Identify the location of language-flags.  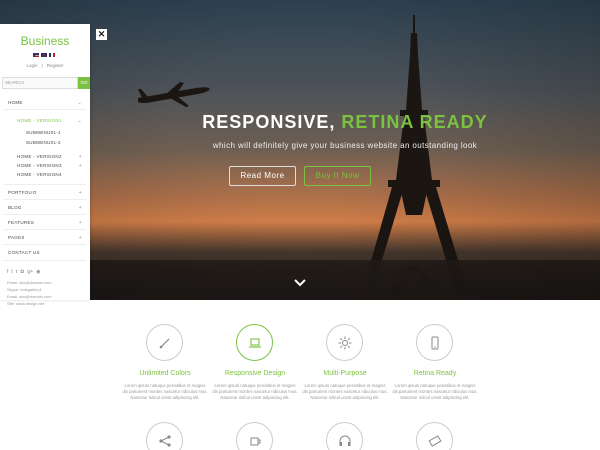
(44, 55).